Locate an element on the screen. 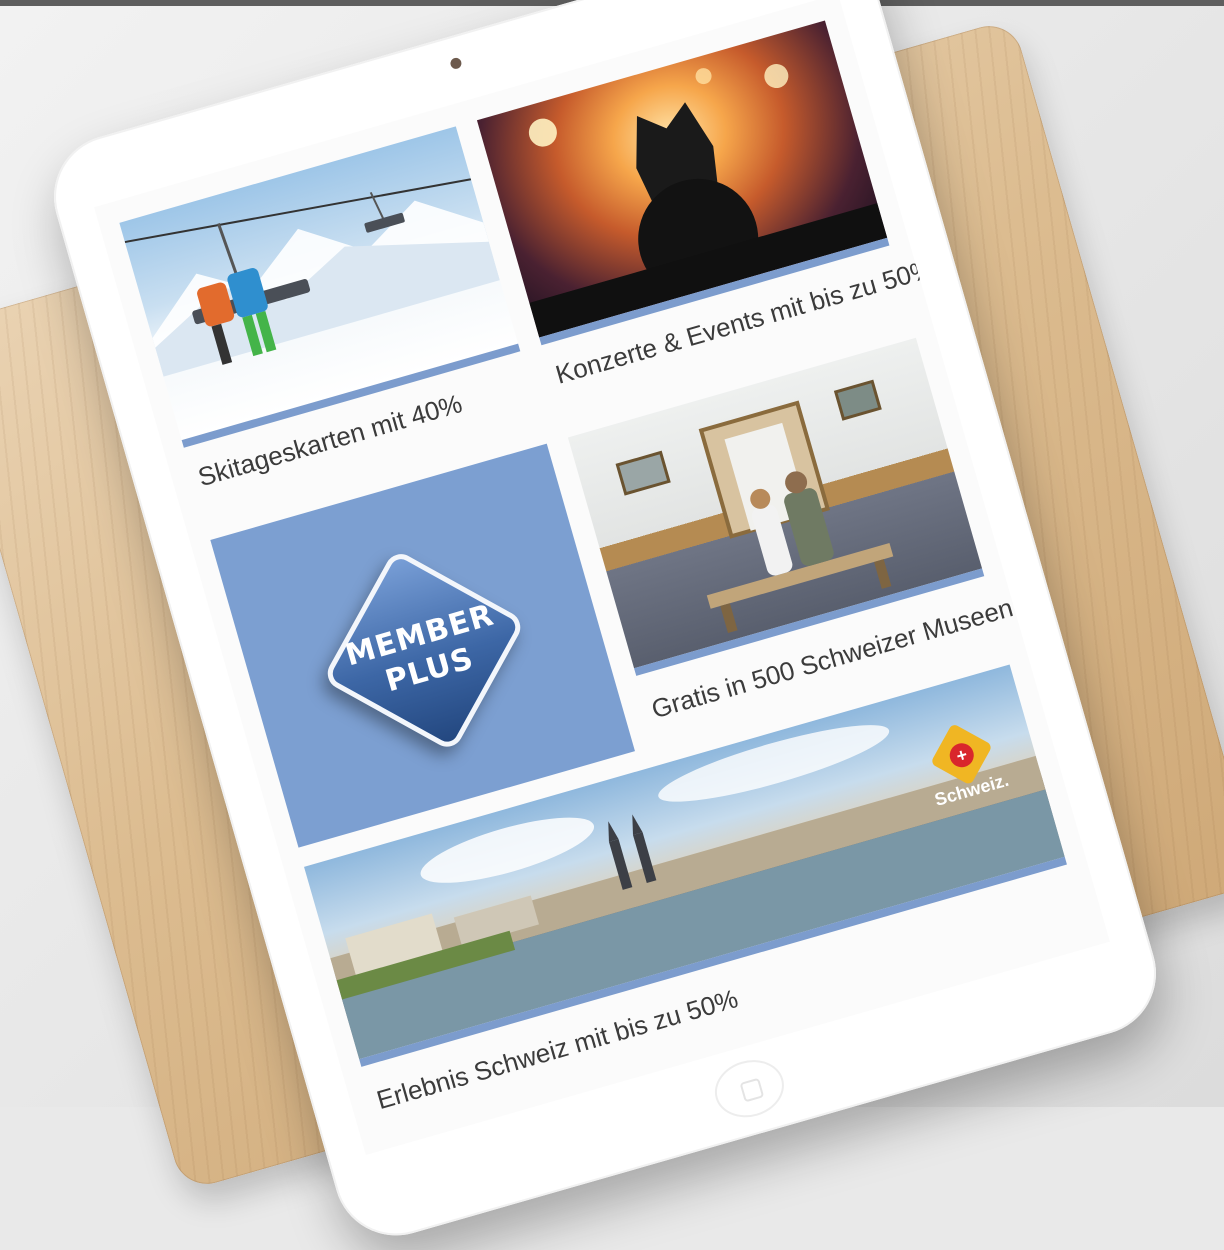 This screenshot has width=1224, height=1250. home-square-icon is located at coordinates (752, 1090).